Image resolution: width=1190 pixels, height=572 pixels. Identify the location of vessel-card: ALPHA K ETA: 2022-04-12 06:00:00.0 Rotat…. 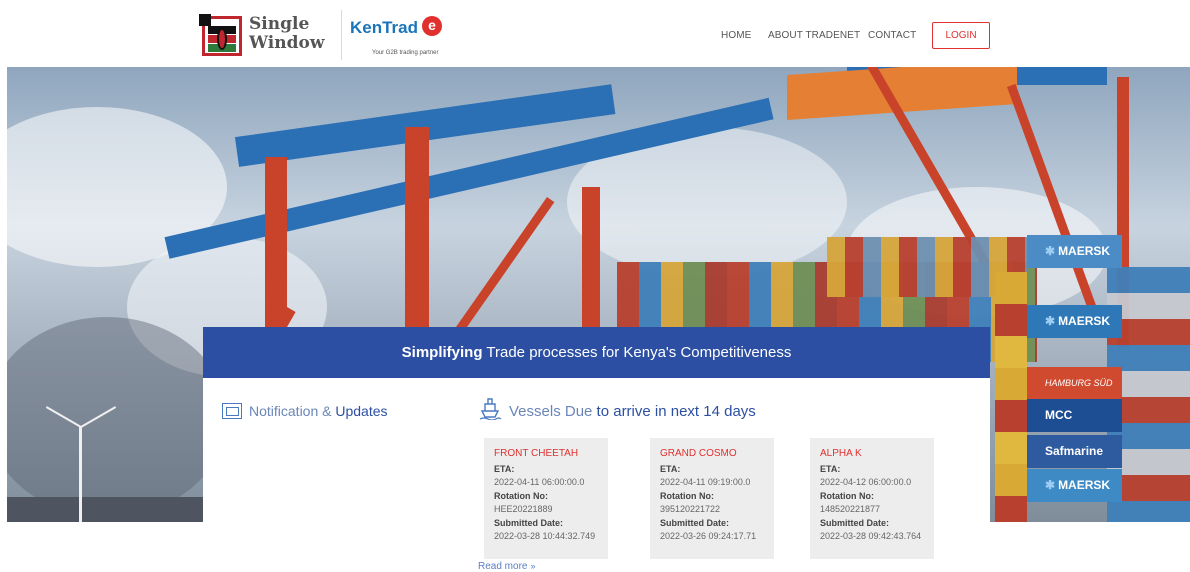
(872, 498).